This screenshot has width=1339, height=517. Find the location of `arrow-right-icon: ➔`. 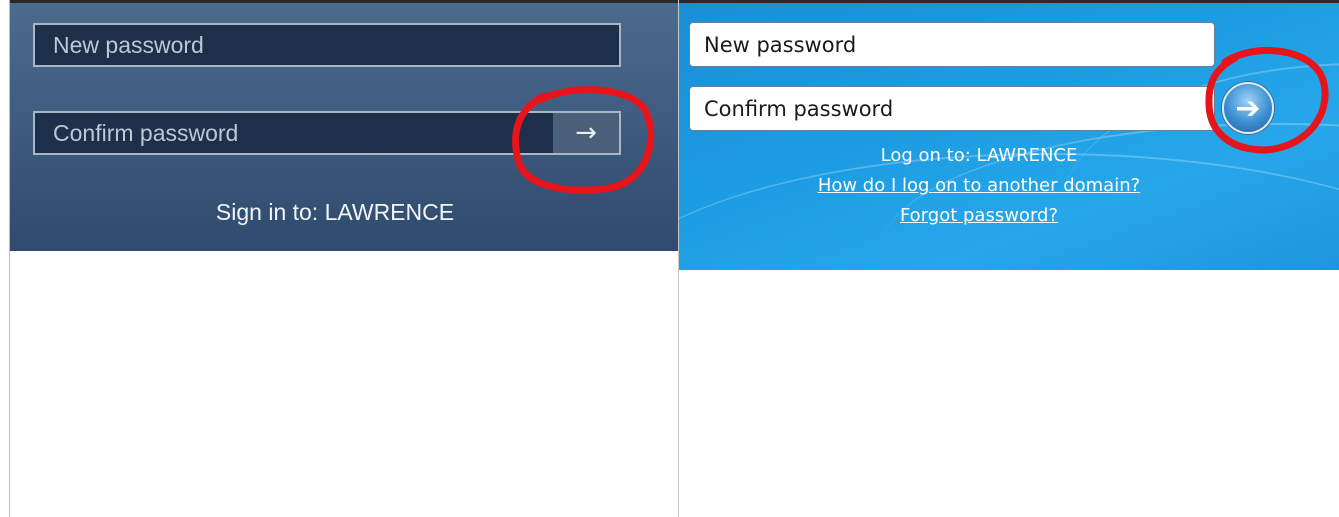

arrow-right-icon: ➔ is located at coordinates (1248, 108).